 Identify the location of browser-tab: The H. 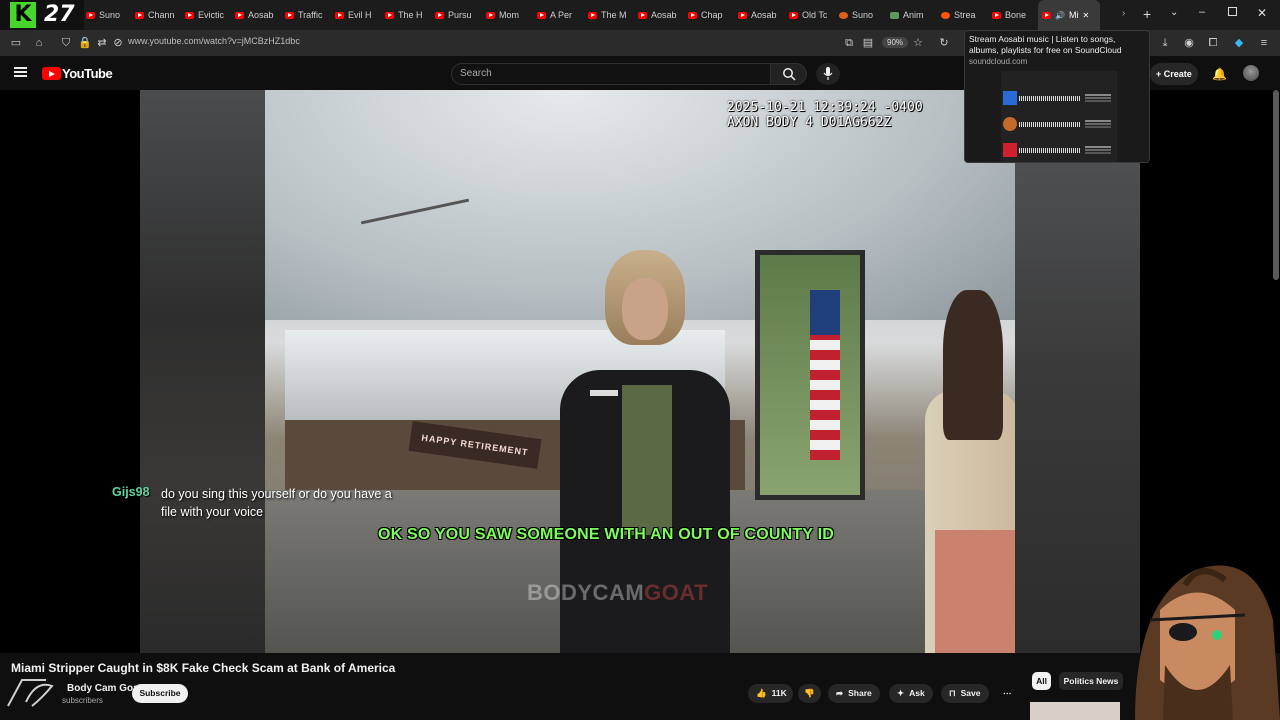
(410, 15).